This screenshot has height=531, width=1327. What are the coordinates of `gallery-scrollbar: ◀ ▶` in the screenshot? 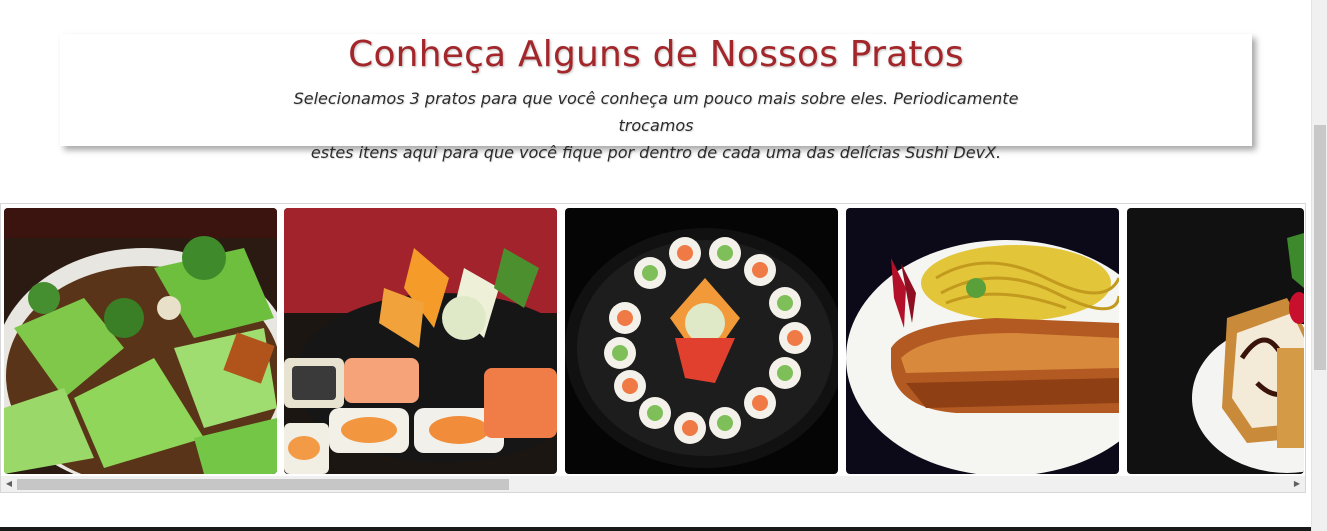 It's located at (653, 484).